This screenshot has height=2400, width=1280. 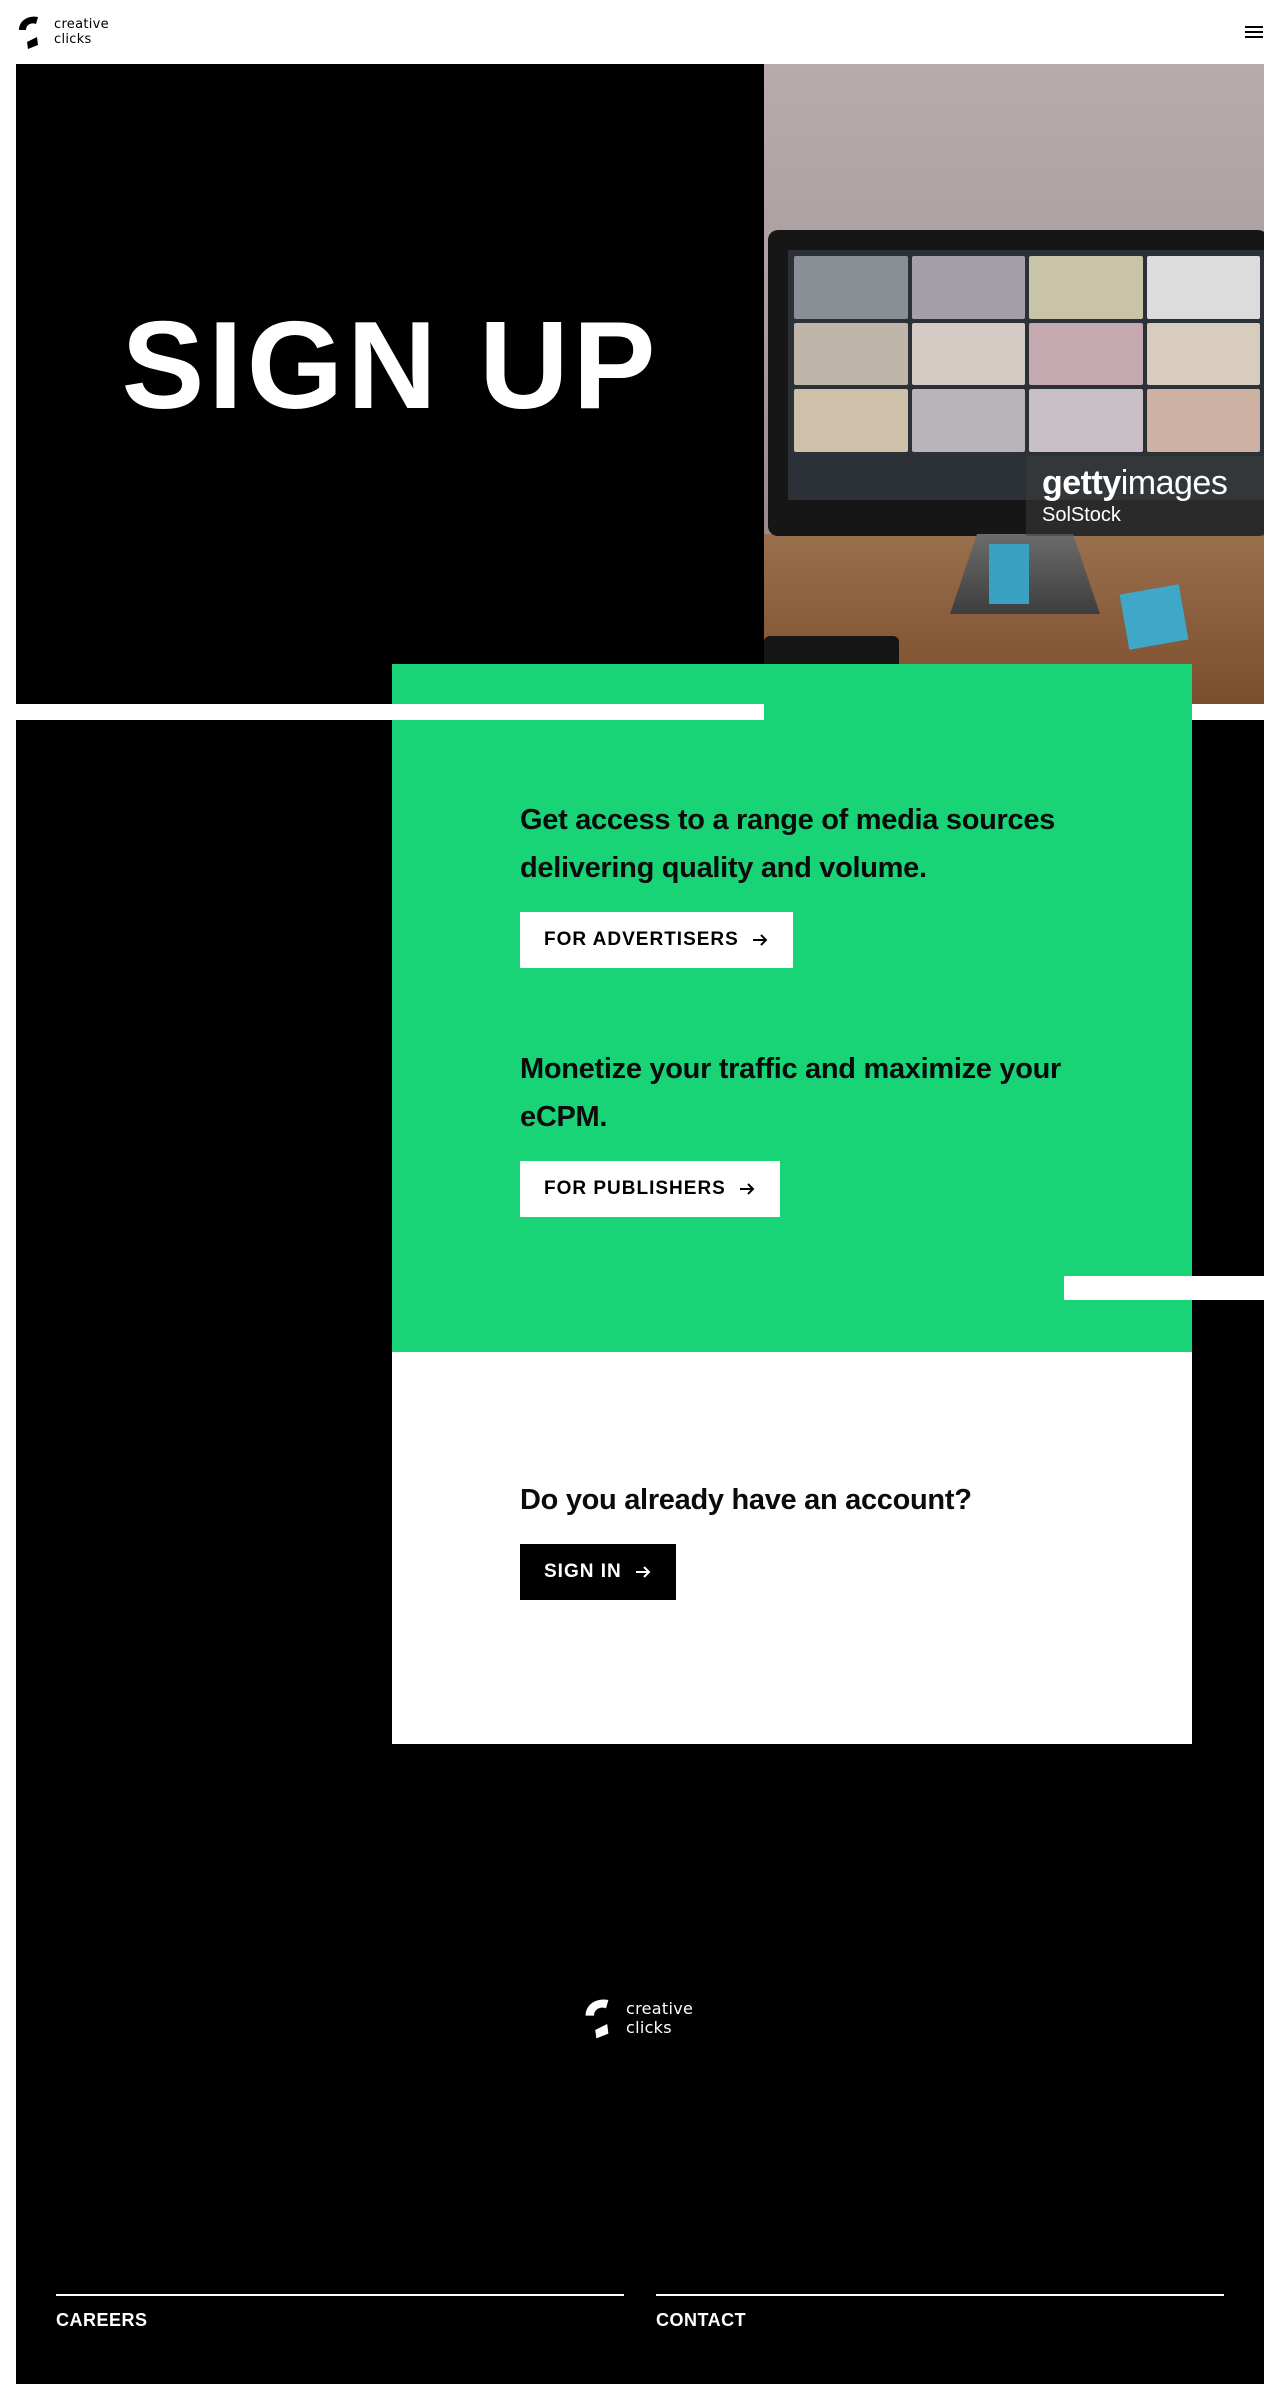 I want to click on logo-wordmark: creative clicks, so click(x=81, y=32).